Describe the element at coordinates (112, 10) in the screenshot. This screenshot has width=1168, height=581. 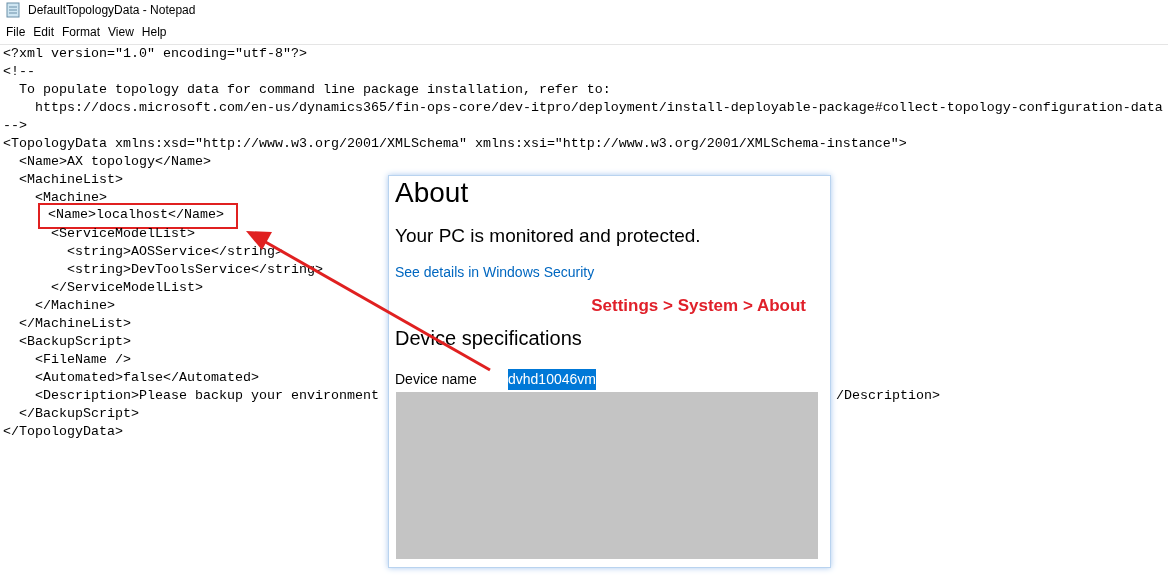
I see `window-title: DefaultTopologyData - Notepad` at that location.